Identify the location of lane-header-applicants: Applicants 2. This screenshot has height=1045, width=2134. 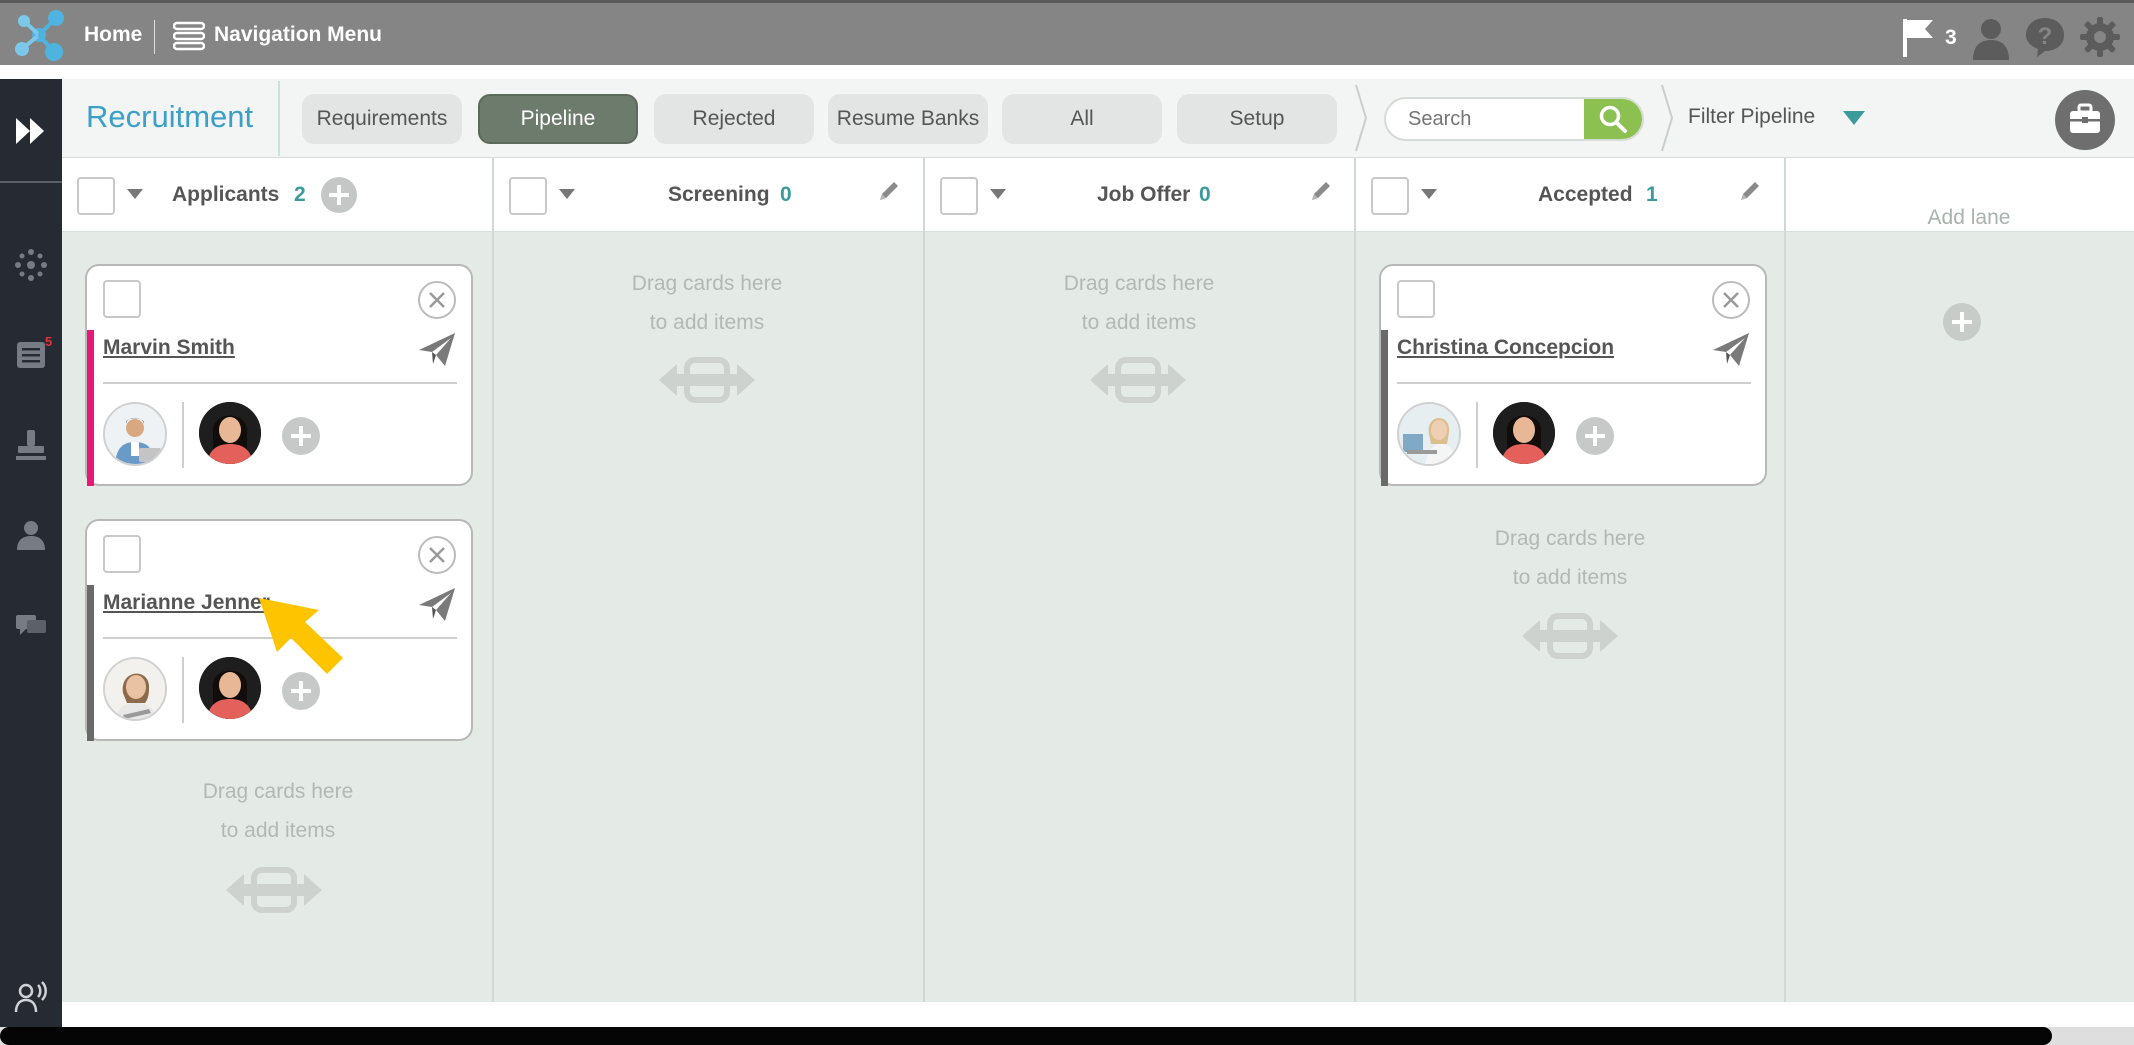
(277, 195).